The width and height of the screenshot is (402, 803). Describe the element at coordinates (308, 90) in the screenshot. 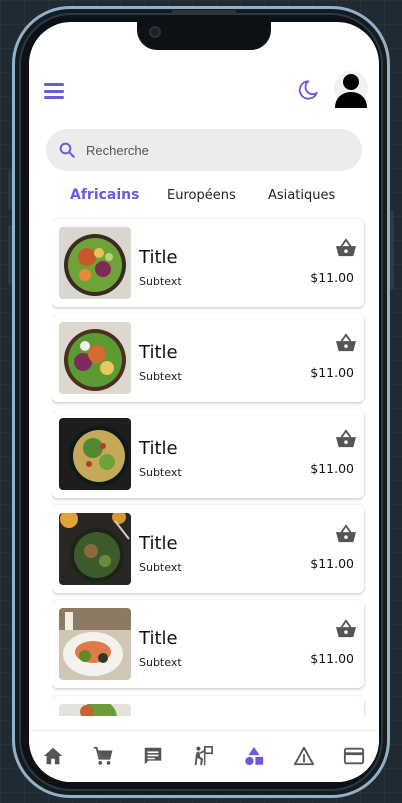

I see `moon-icon` at that location.